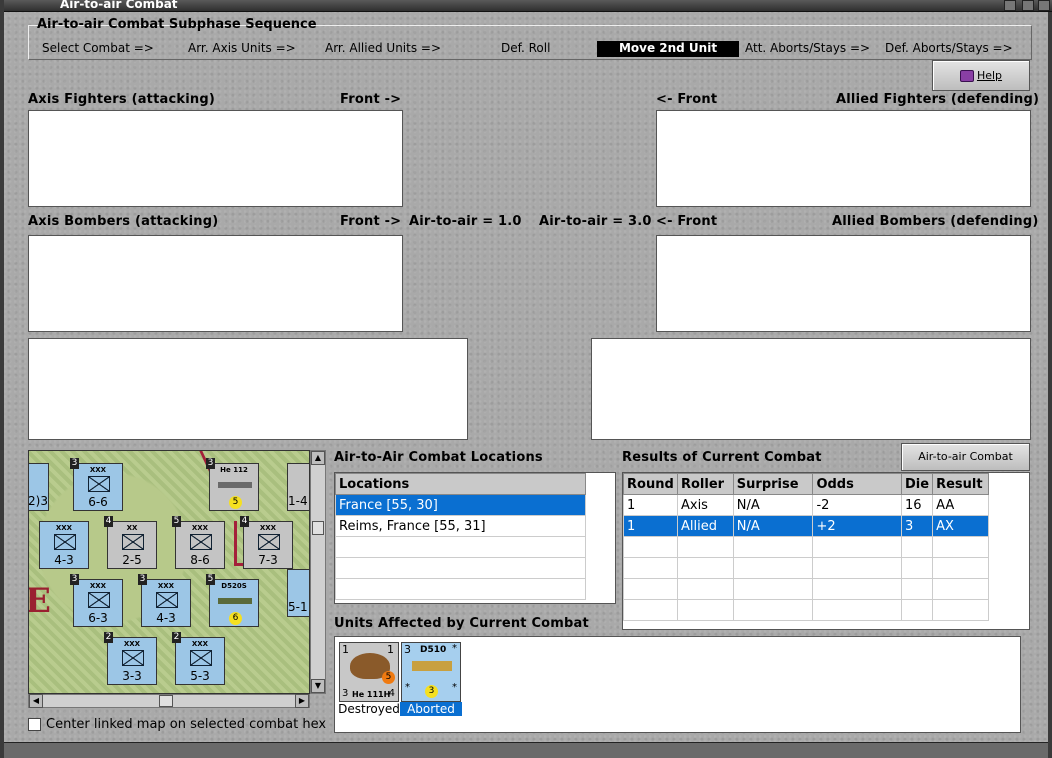 Image resolution: width=1052 pixels, height=758 pixels. Describe the element at coordinates (36, 701) in the screenshot. I see `scroll-left-icon: ◀` at that location.